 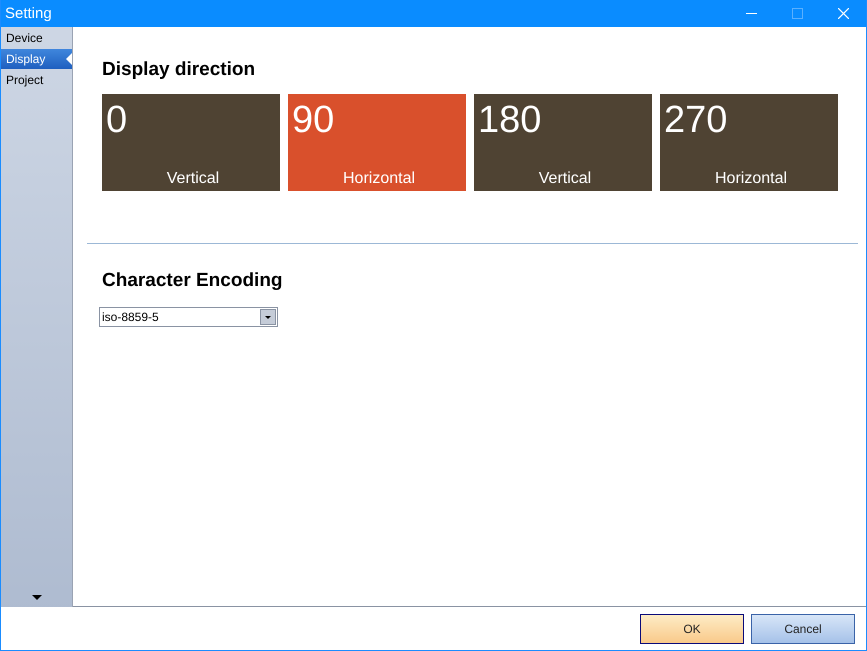 I want to click on angle-text: 270, so click(x=696, y=120).